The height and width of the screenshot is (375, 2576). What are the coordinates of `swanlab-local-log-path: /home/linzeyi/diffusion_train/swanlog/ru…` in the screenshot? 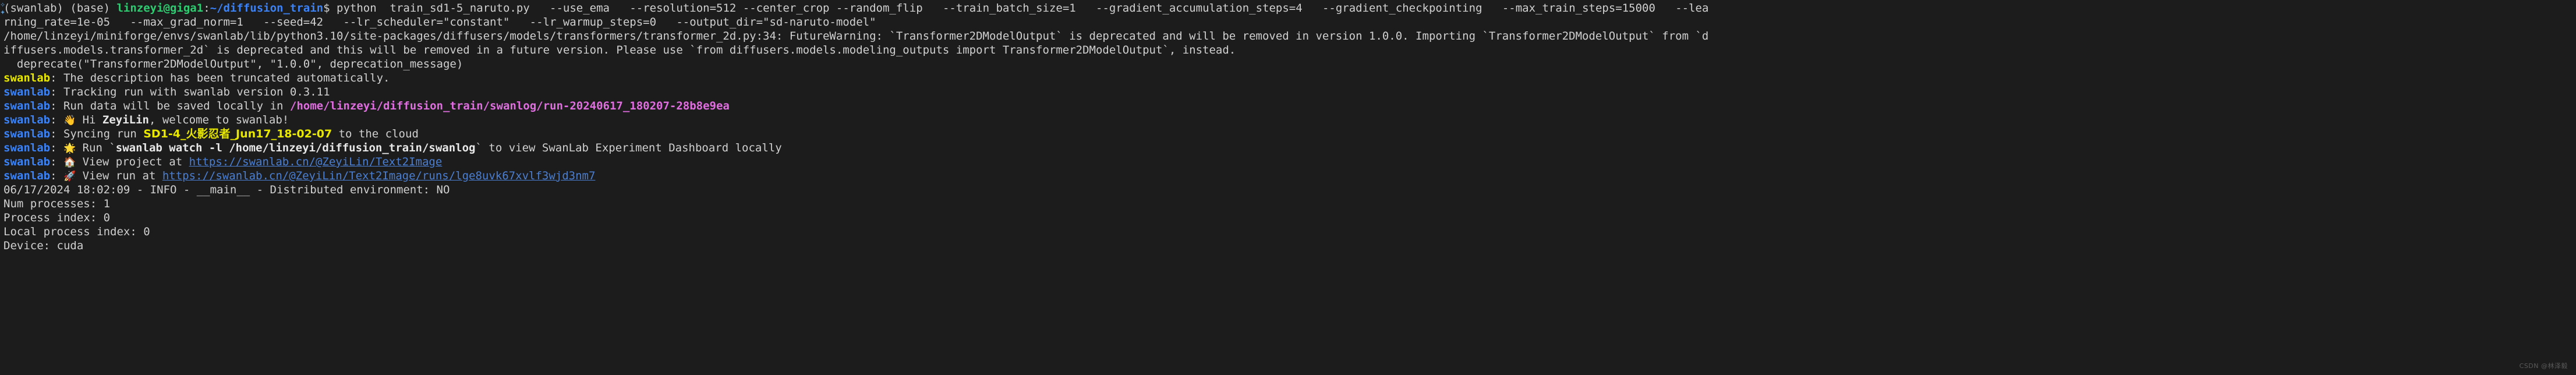 It's located at (509, 106).